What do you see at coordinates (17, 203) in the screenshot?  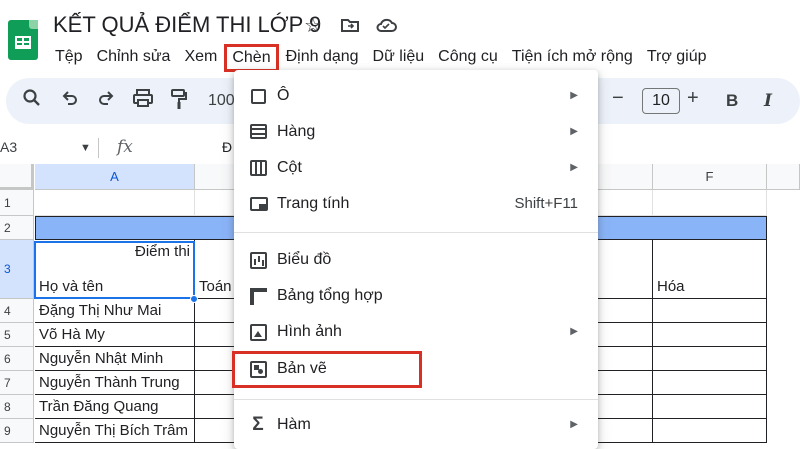 I see `row-header-1: 1` at bounding box center [17, 203].